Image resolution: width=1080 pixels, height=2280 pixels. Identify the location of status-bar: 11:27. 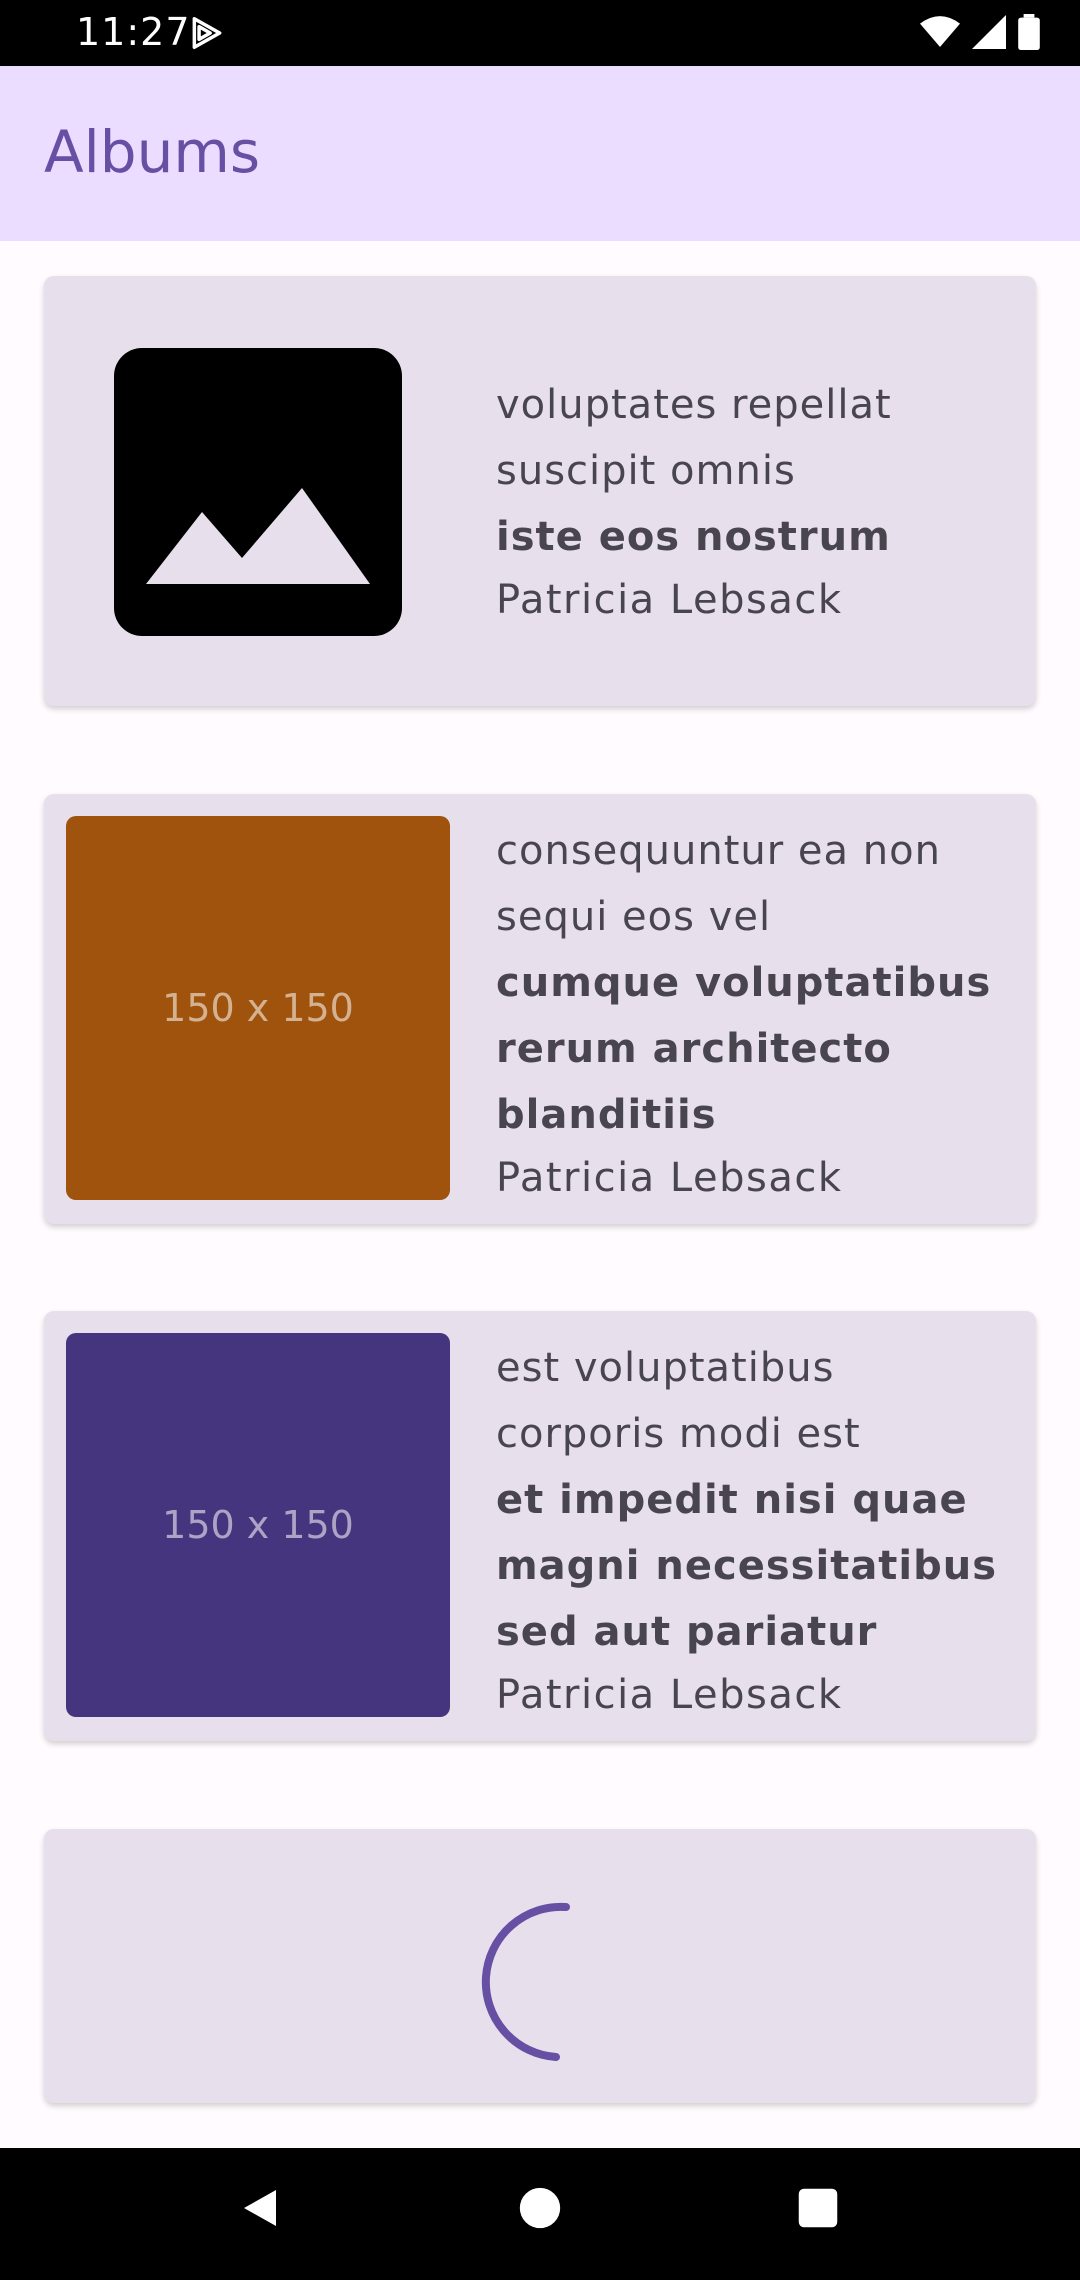
(540, 33).